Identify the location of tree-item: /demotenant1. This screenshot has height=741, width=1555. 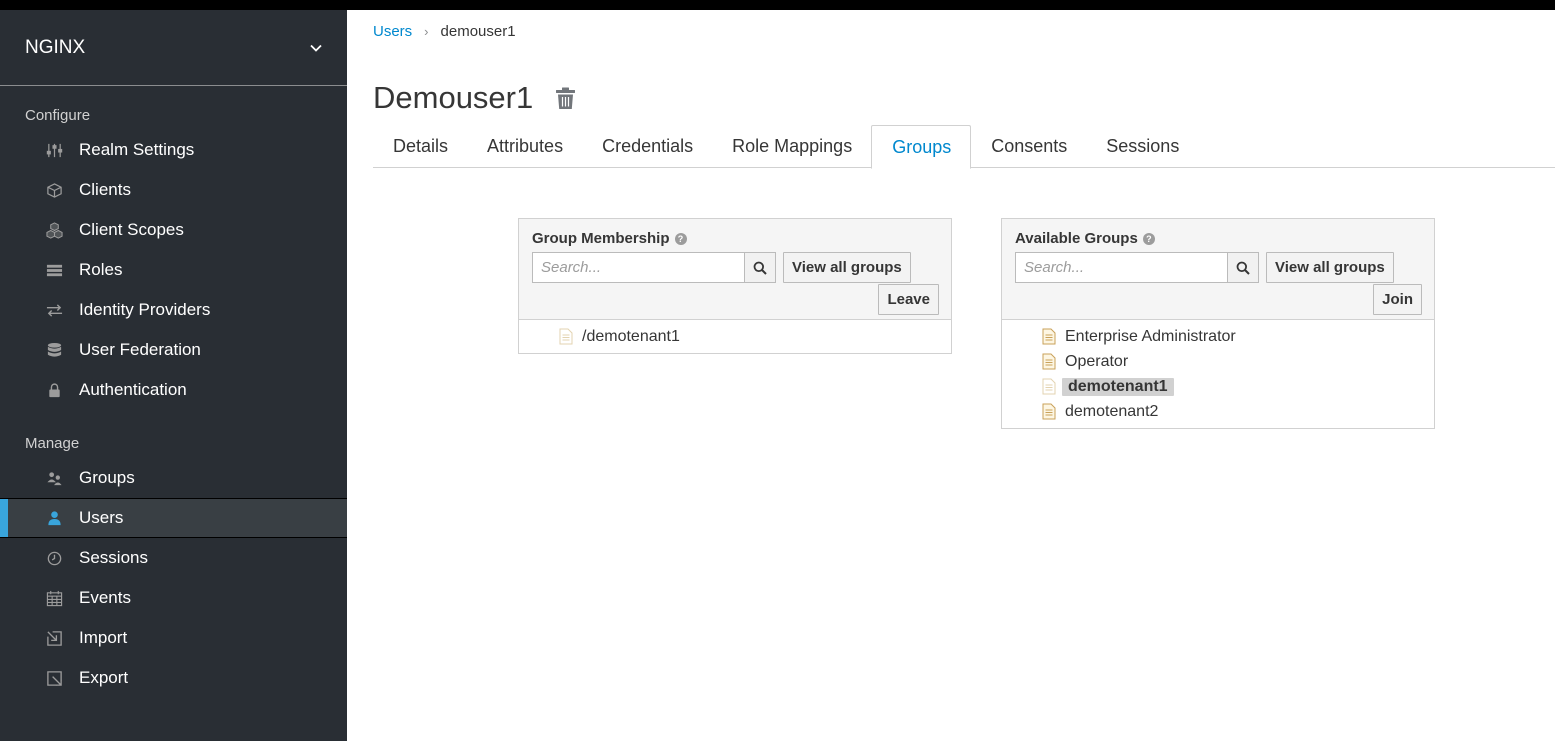
(735, 336).